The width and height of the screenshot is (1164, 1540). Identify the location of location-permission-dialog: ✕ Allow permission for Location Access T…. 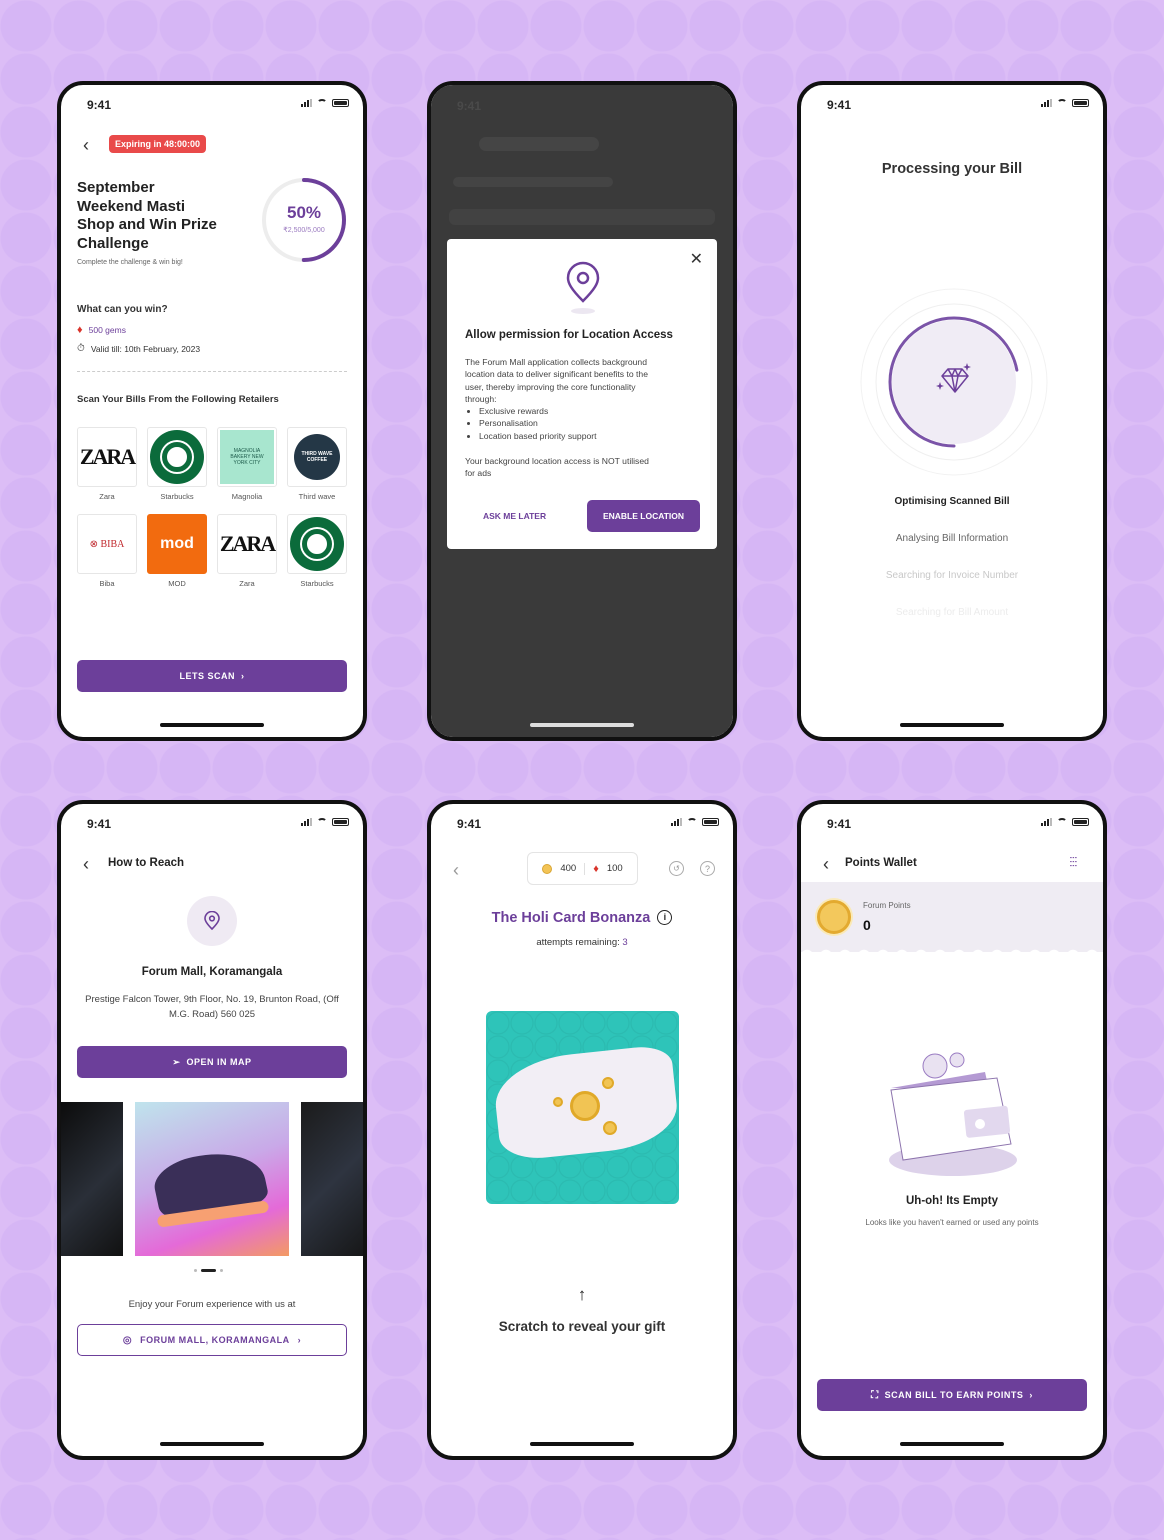
(582, 394).